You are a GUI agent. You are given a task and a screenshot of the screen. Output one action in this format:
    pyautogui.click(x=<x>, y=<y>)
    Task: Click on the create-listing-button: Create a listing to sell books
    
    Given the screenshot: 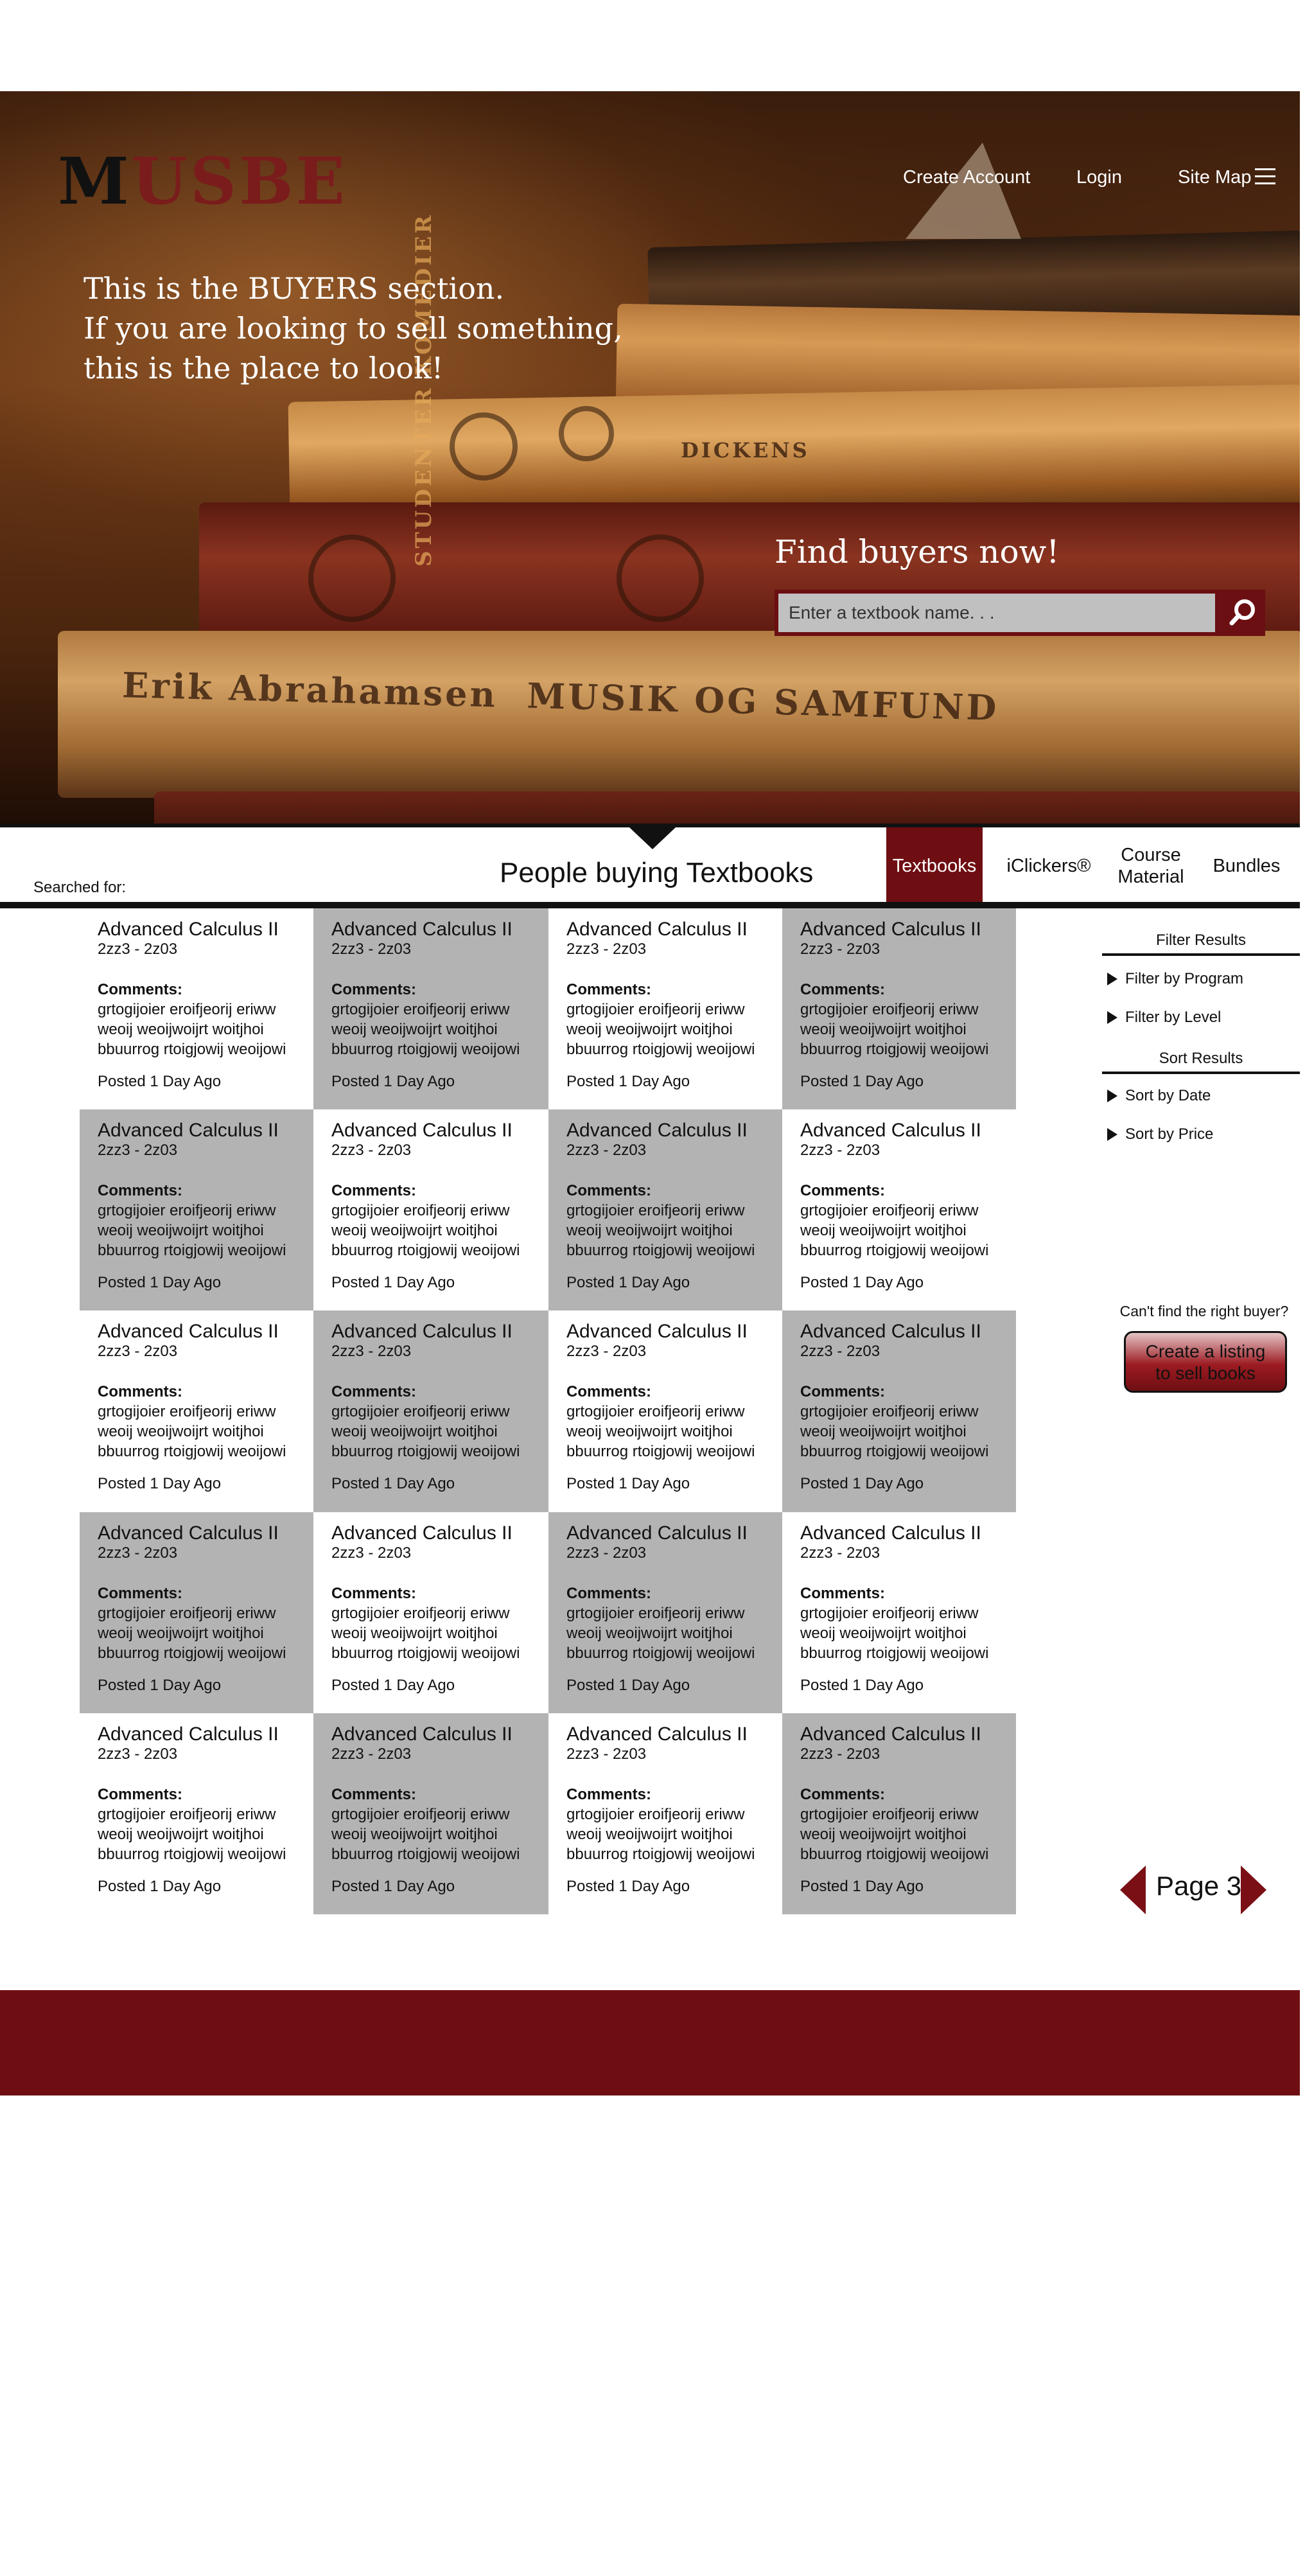 What is the action you would take?
    pyautogui.click(x=1205, y=1362)
    